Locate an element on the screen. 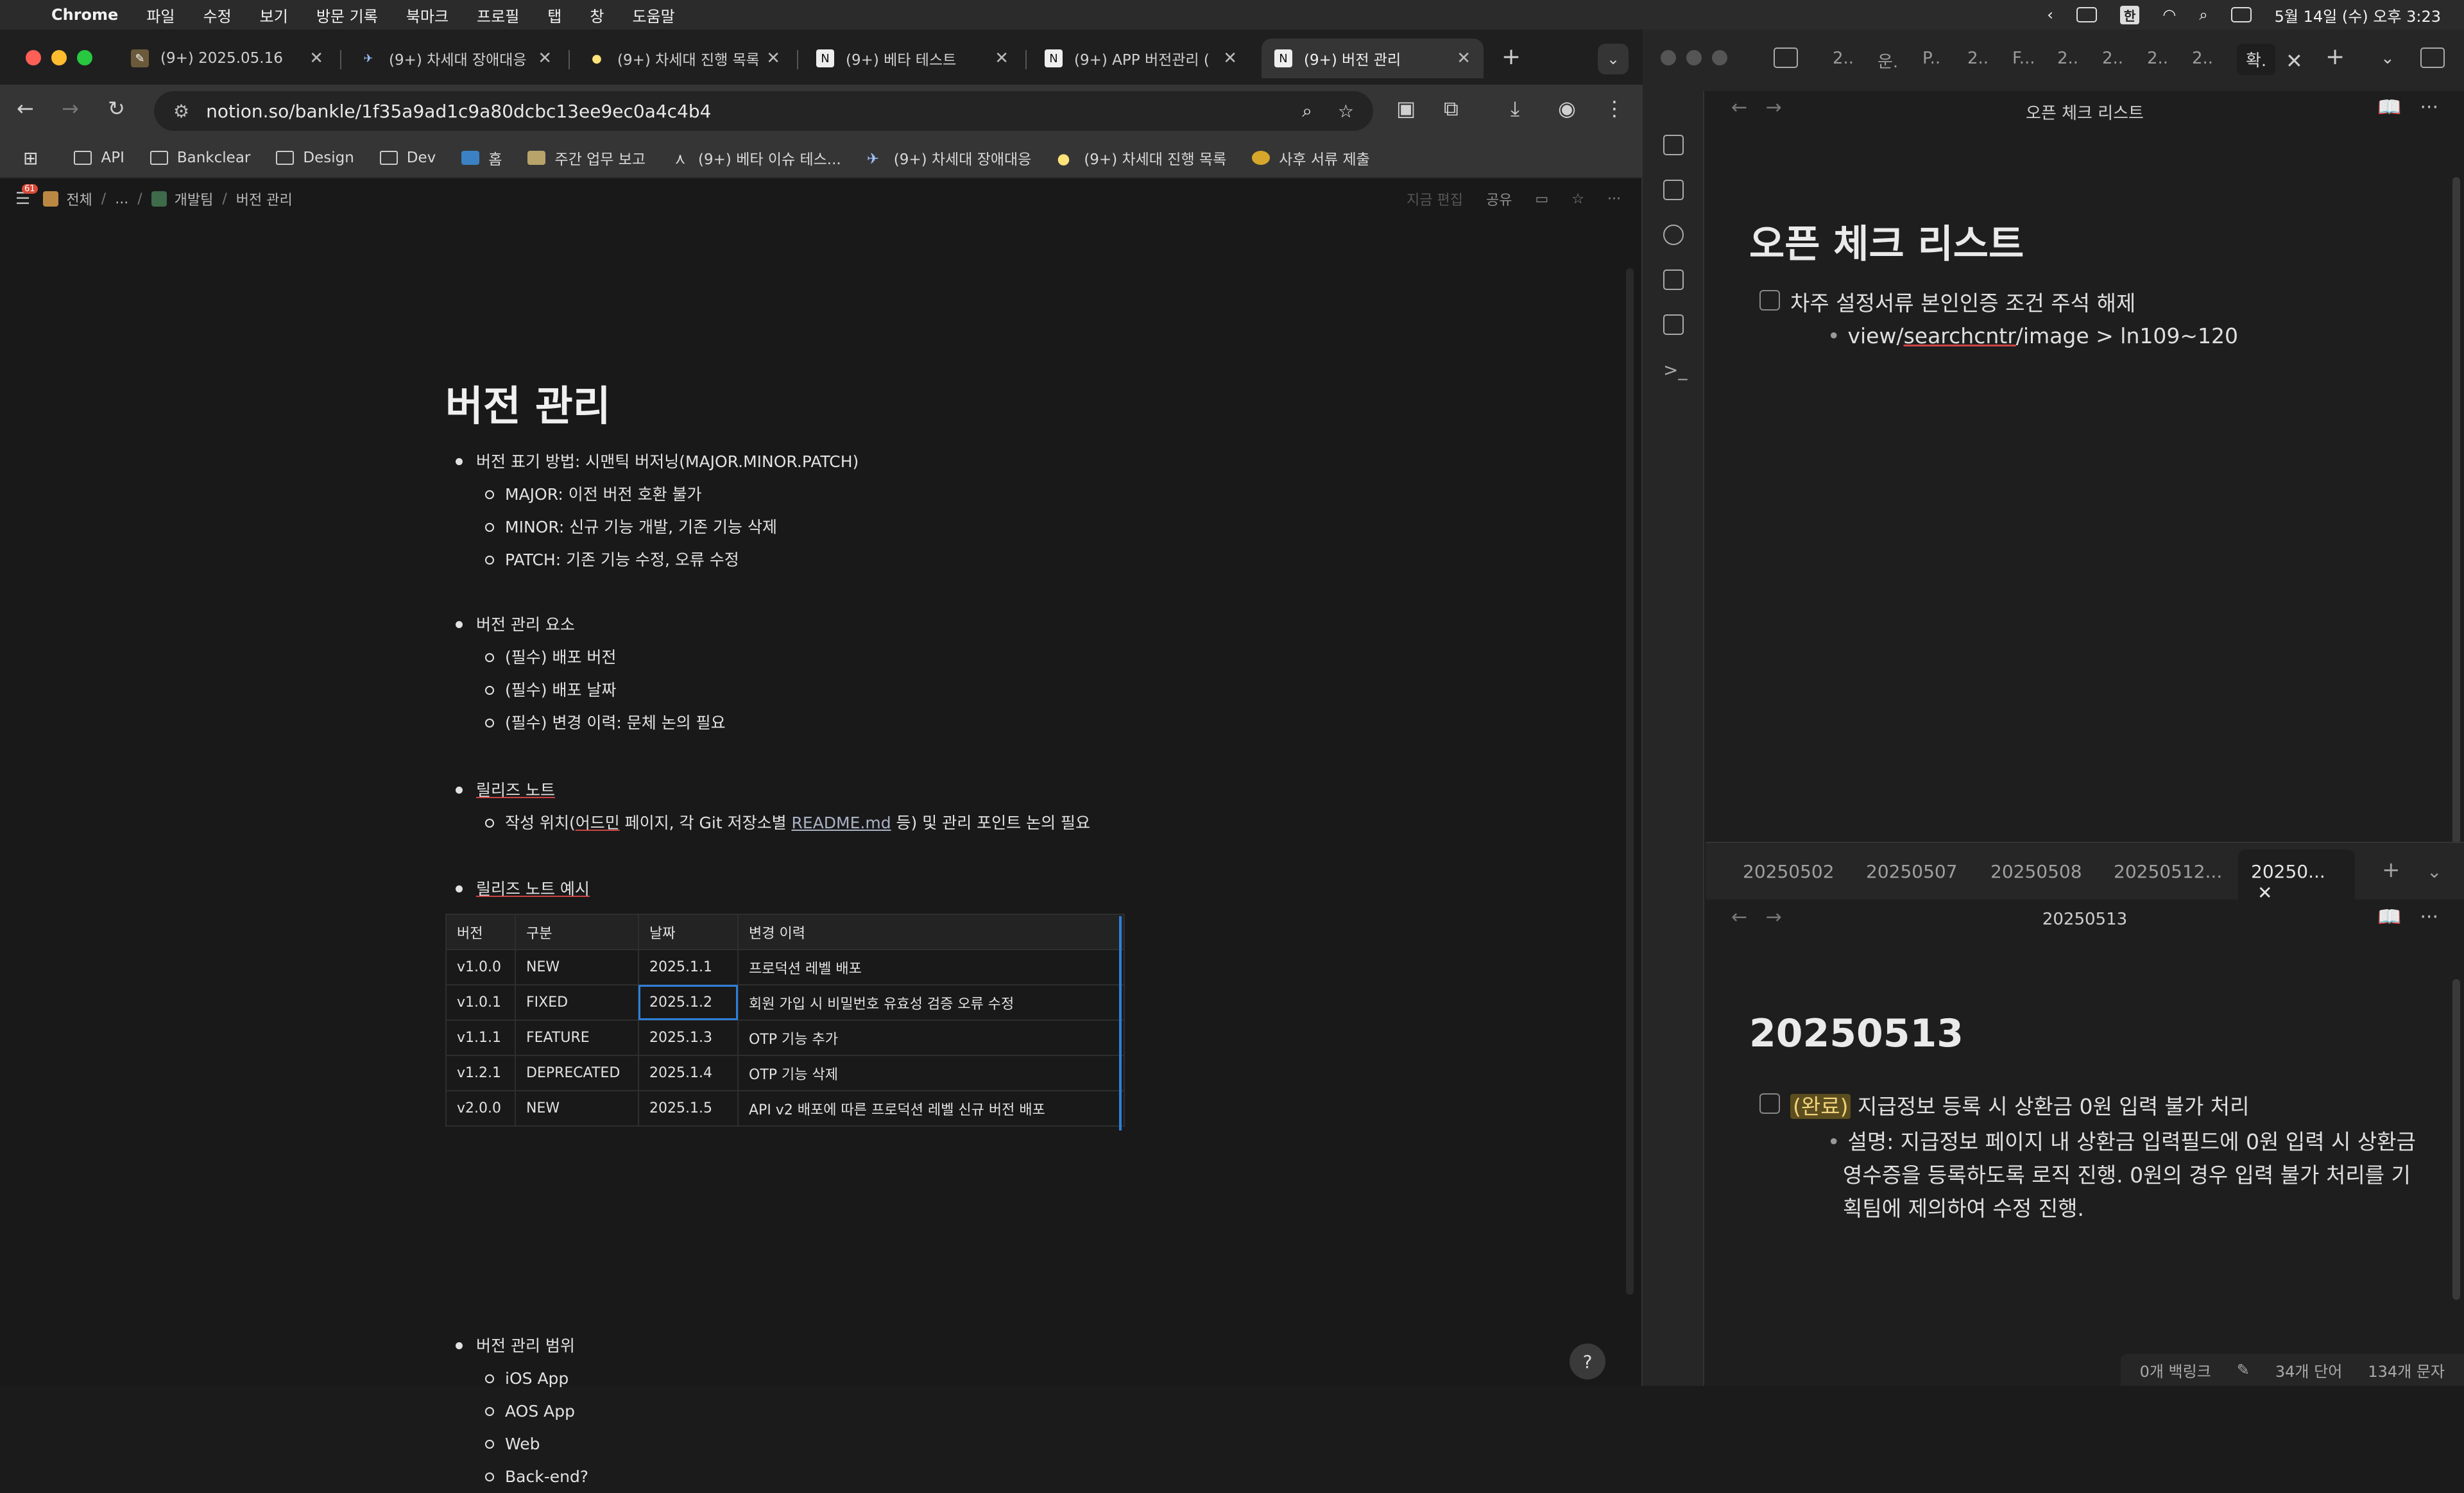 Image resolution: width=2464 pixels, height=1493 pixels. apps-grid-icon: ⊞ is located at coordinates (31, 158).